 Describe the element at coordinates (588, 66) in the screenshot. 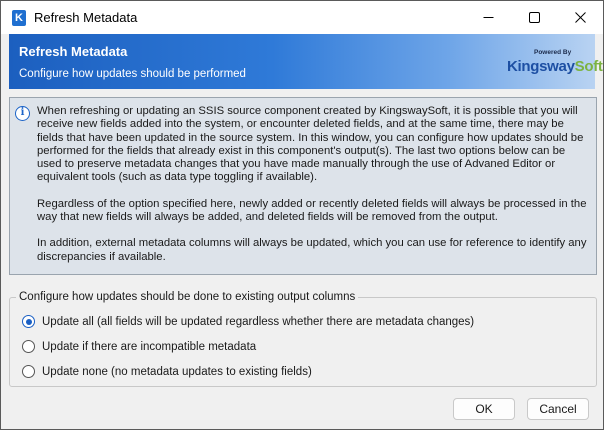

I see `brand-name-soft: Soft` at that location.